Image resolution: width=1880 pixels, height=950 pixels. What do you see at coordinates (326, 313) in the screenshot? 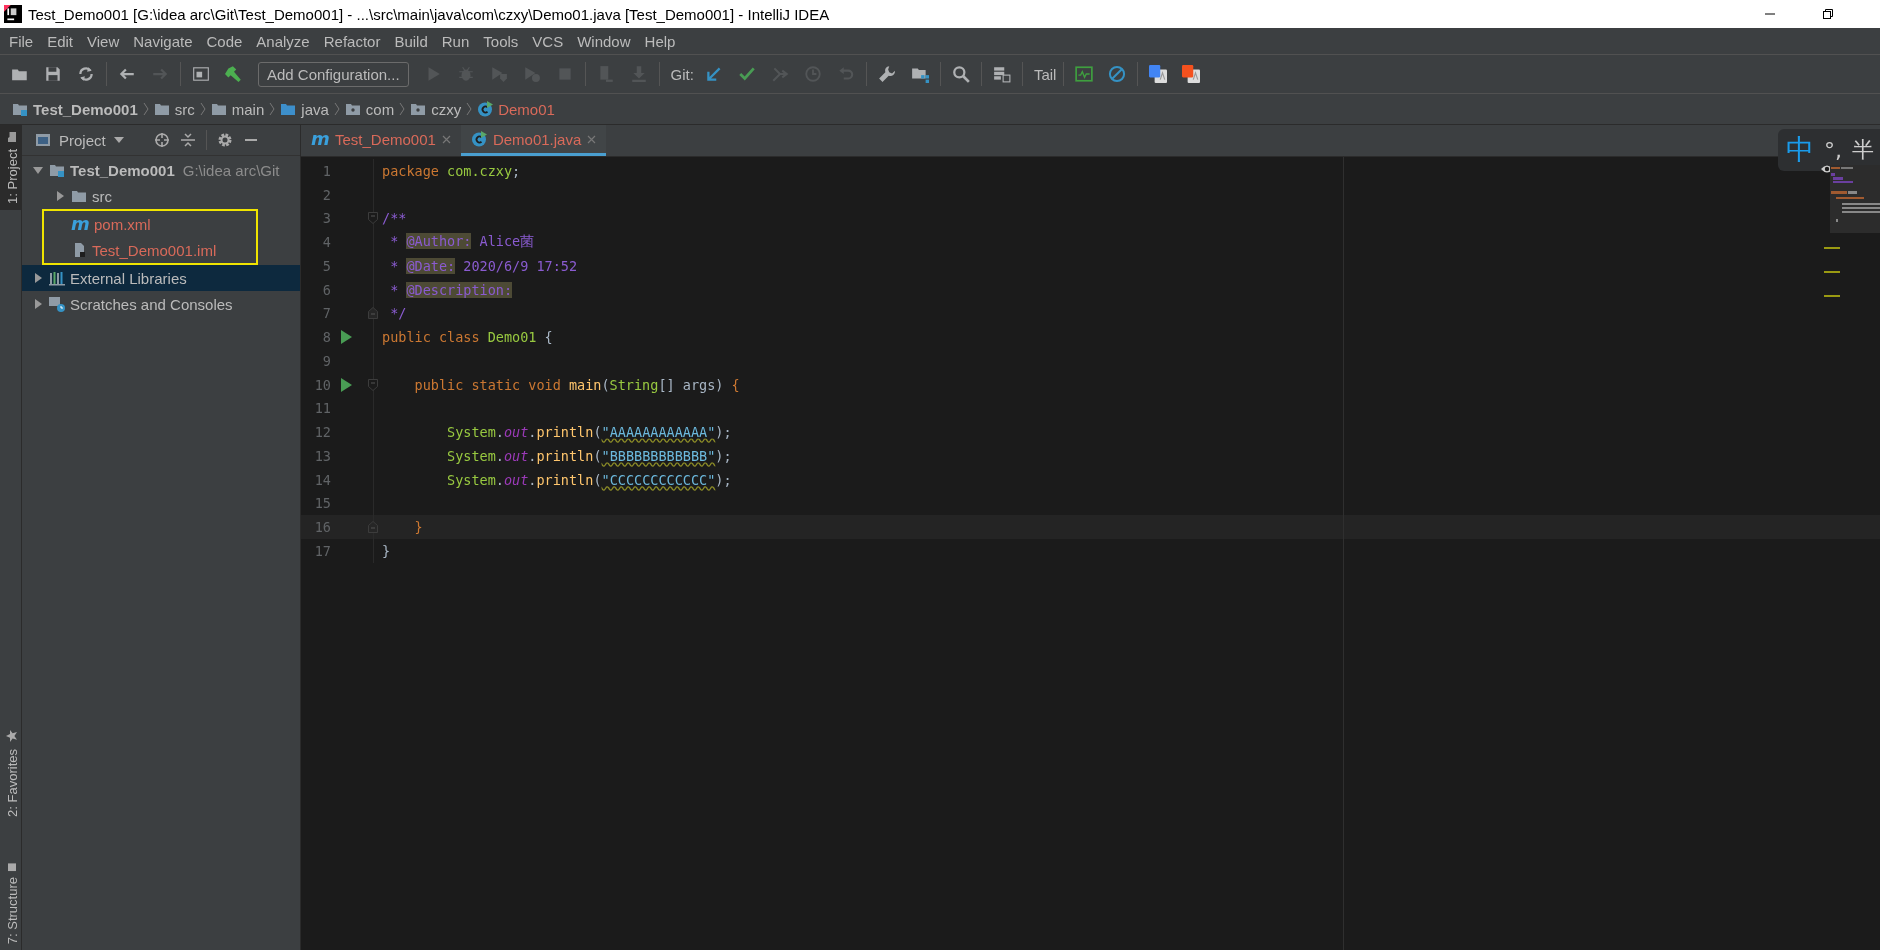
I see `line-number: 7` at bounding box center [326, 313].